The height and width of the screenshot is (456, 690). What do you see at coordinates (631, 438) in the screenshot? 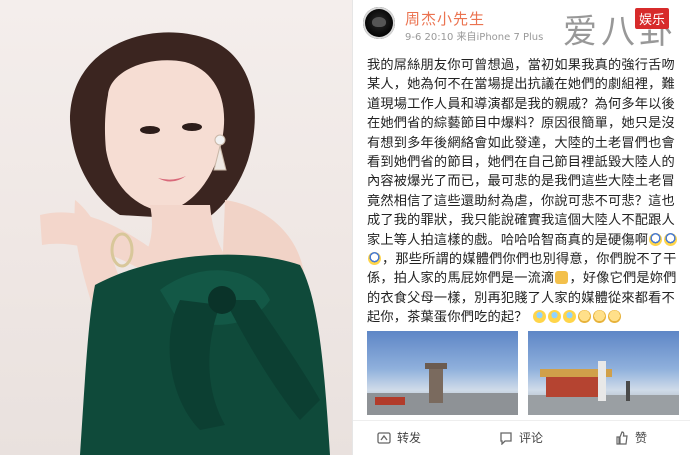
I see `like-button: 赞` at bounding box center [631, 438].